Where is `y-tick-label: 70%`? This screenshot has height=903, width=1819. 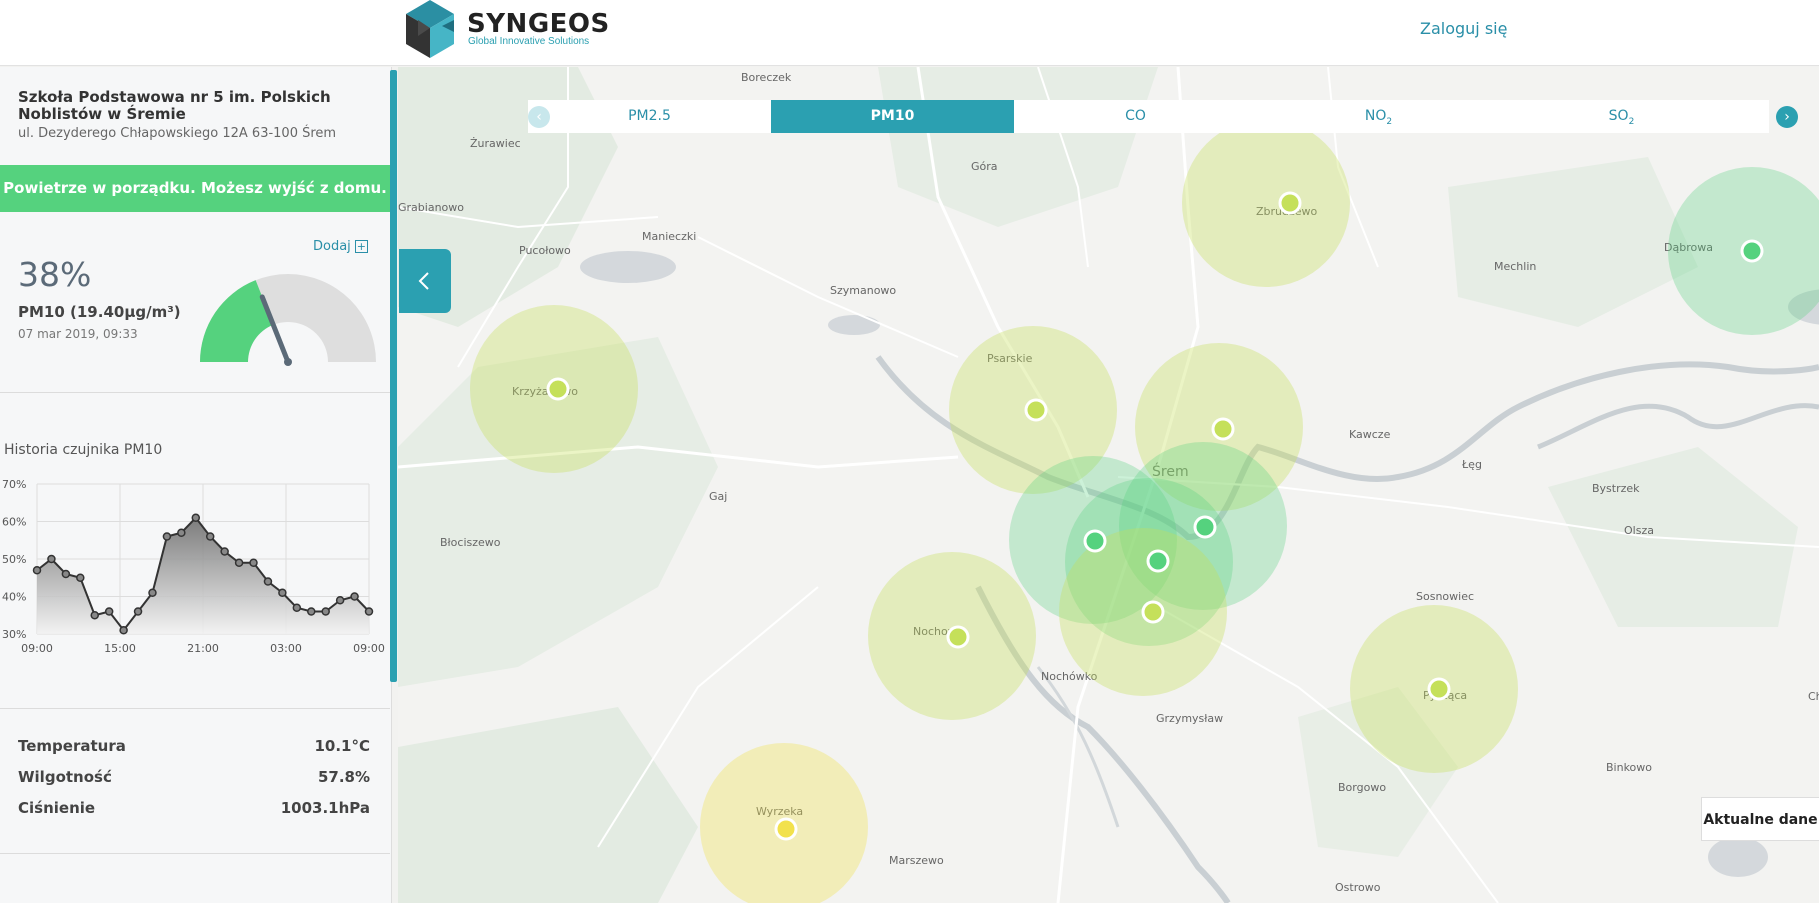 y-tick-label: 70% is located at coordinates (14, 484).